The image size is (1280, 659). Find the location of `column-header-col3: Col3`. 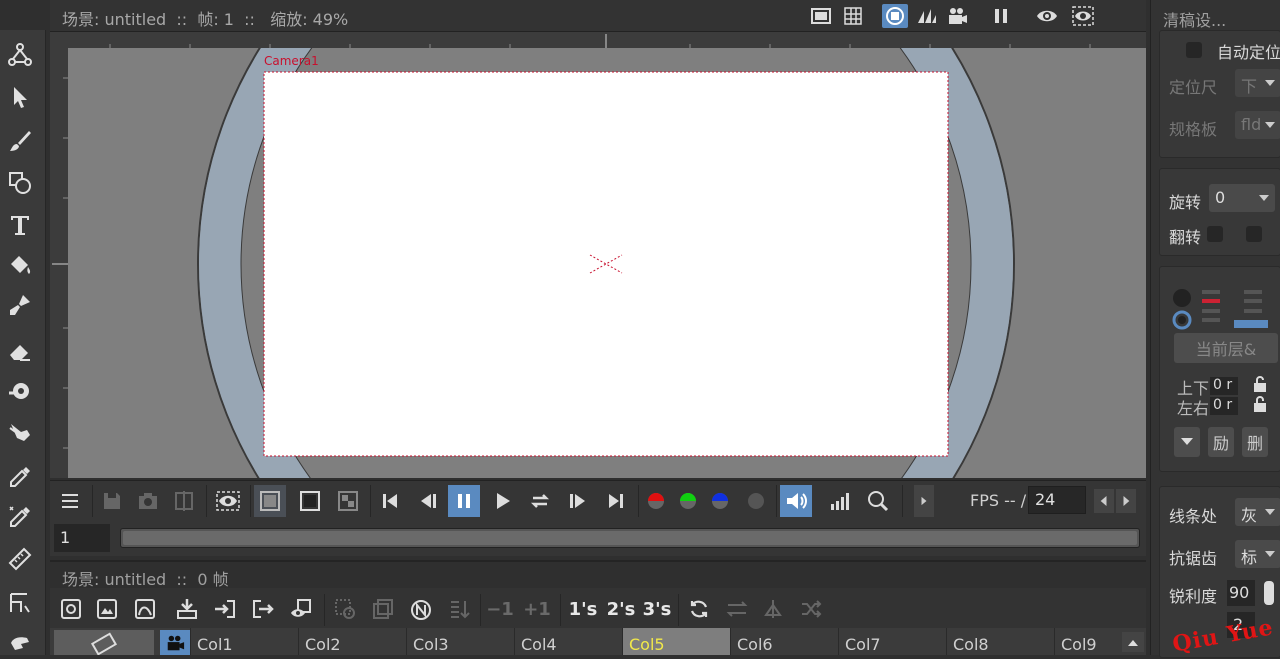

column-header-col3: Col3 is located at coordinates (460, 641).